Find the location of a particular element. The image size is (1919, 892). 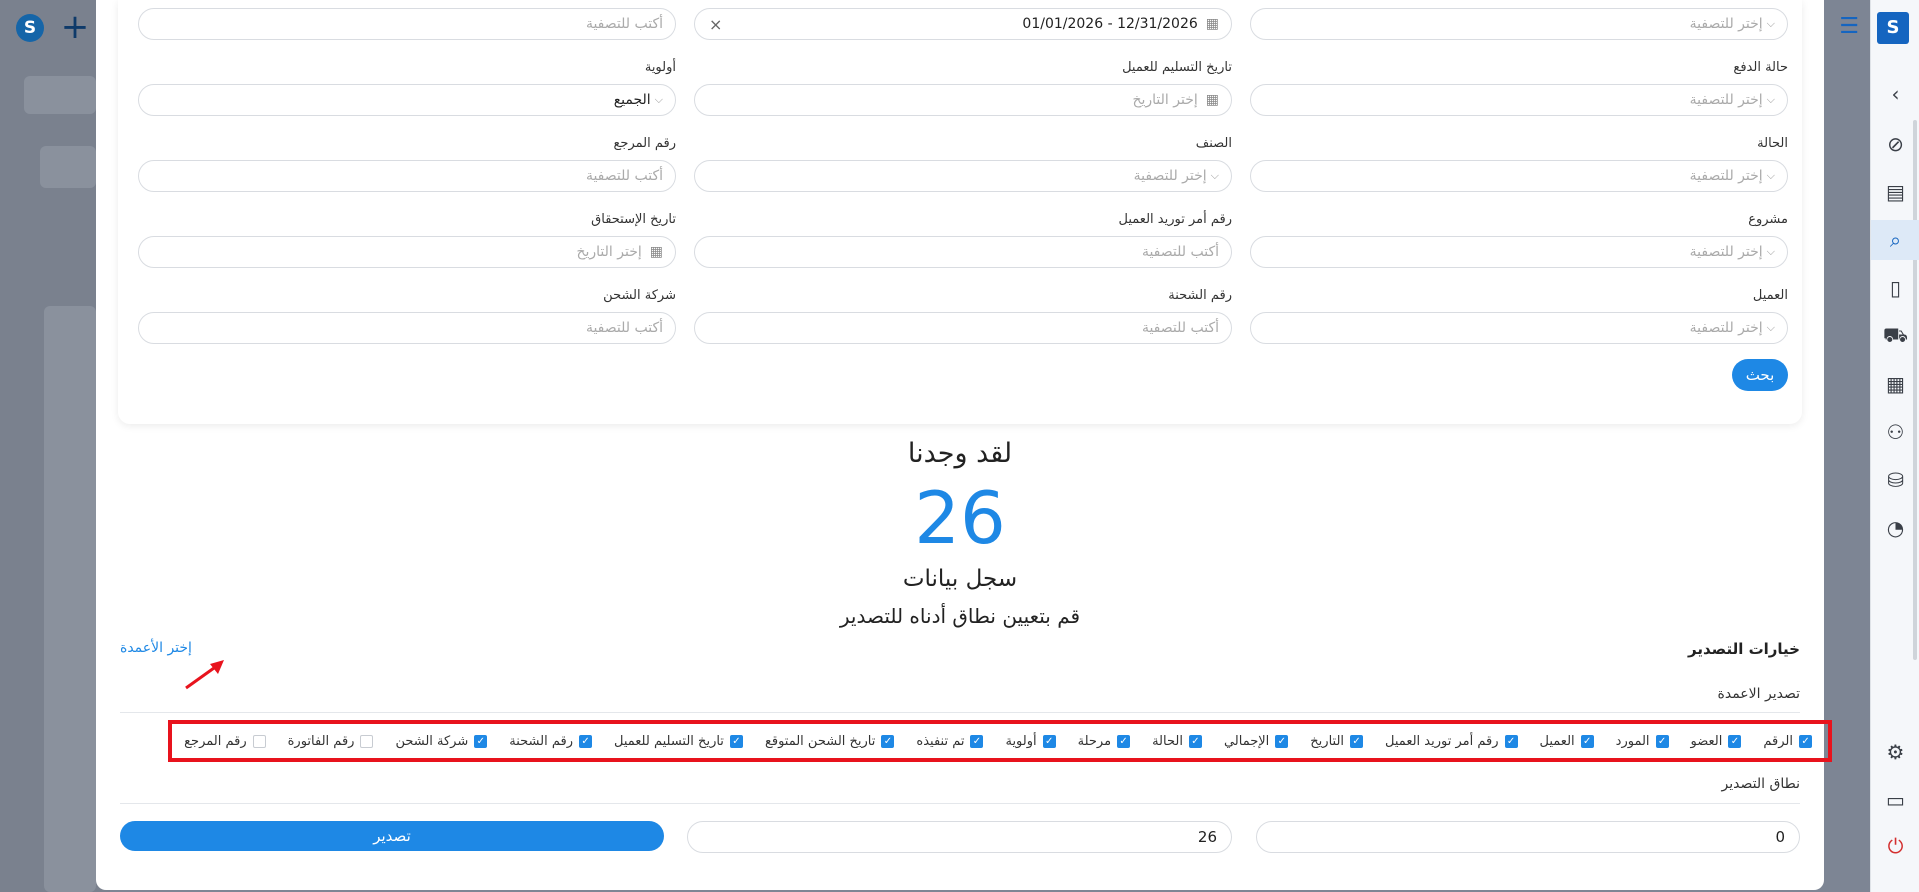

chevron-left-icon: ‹ is located at coordinates (1895, 94).